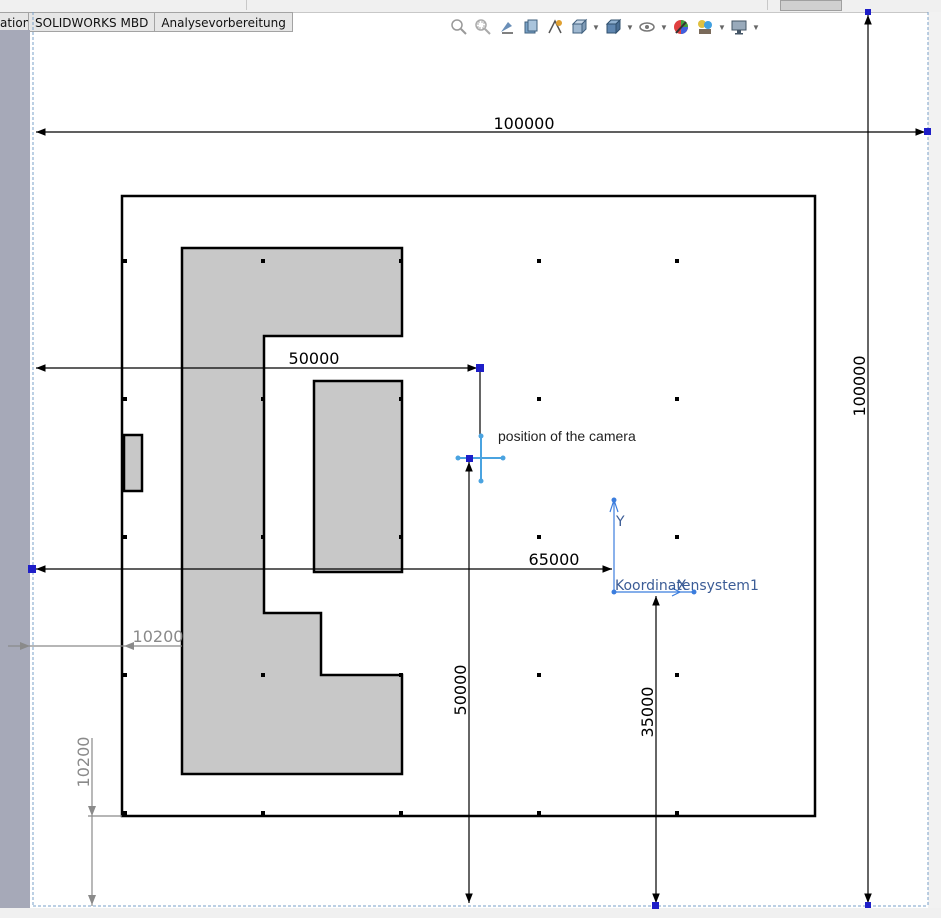 Image resolution: width=941 pixels, height=918 pixels. I want to click on dimension-bottom-offset: 10200, so click(83, 762).